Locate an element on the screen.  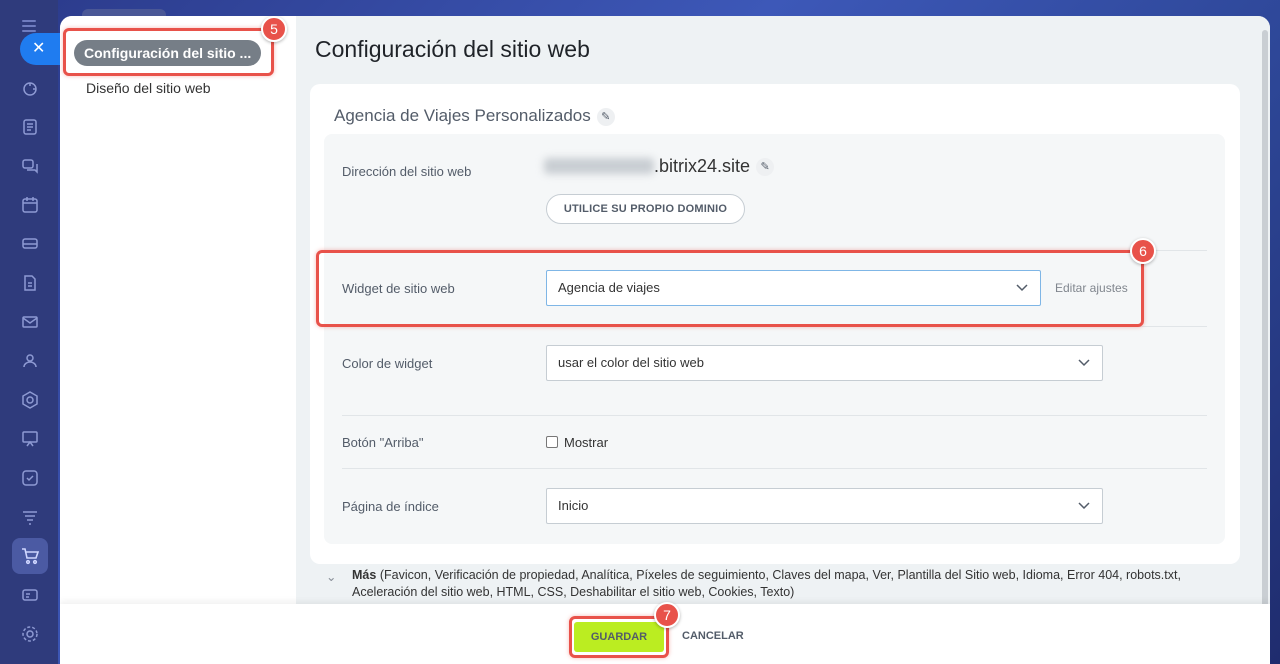
contacts-icon is located at coordinates (30, 361).